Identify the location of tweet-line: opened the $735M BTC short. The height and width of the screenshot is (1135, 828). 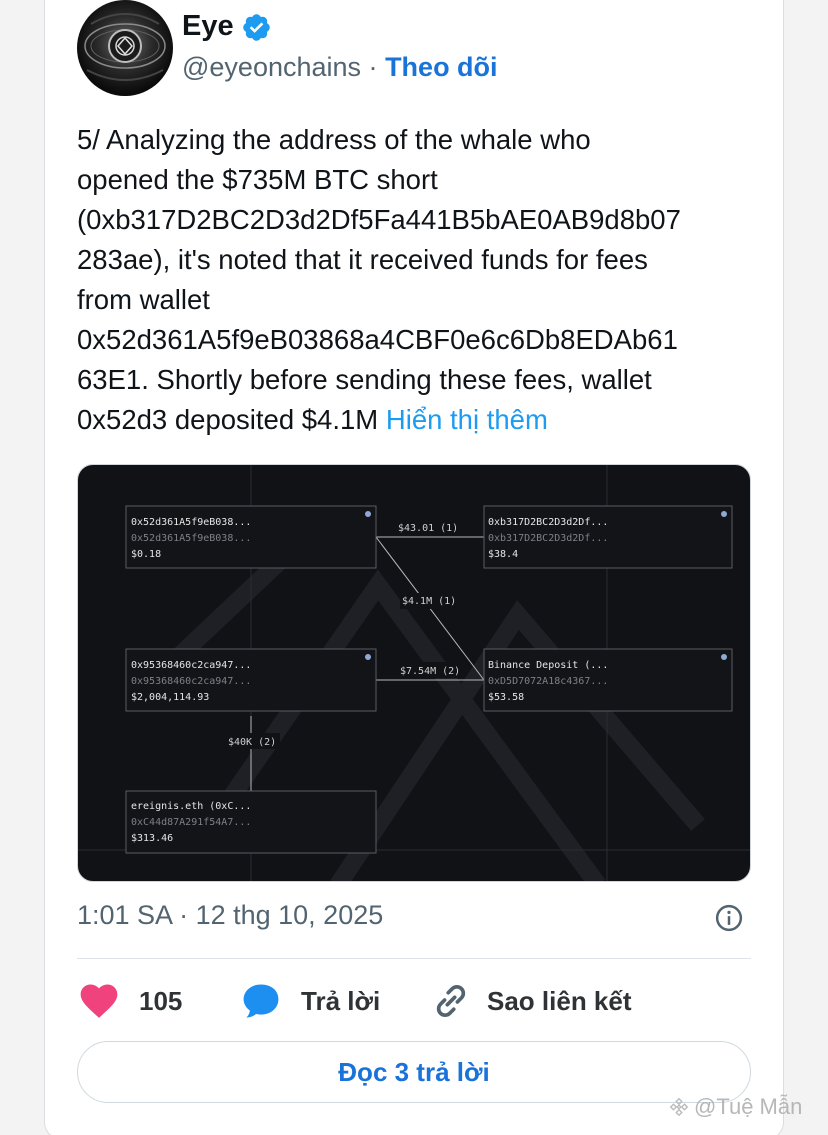
(257, 179).